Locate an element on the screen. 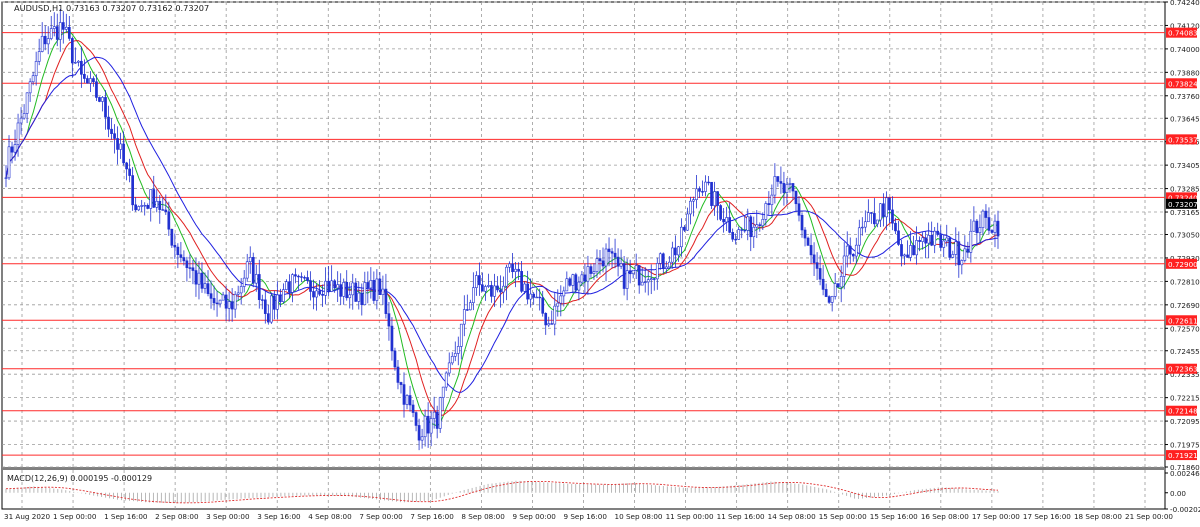  level-label: 0.73537 is located at coordinates (1183, 139).